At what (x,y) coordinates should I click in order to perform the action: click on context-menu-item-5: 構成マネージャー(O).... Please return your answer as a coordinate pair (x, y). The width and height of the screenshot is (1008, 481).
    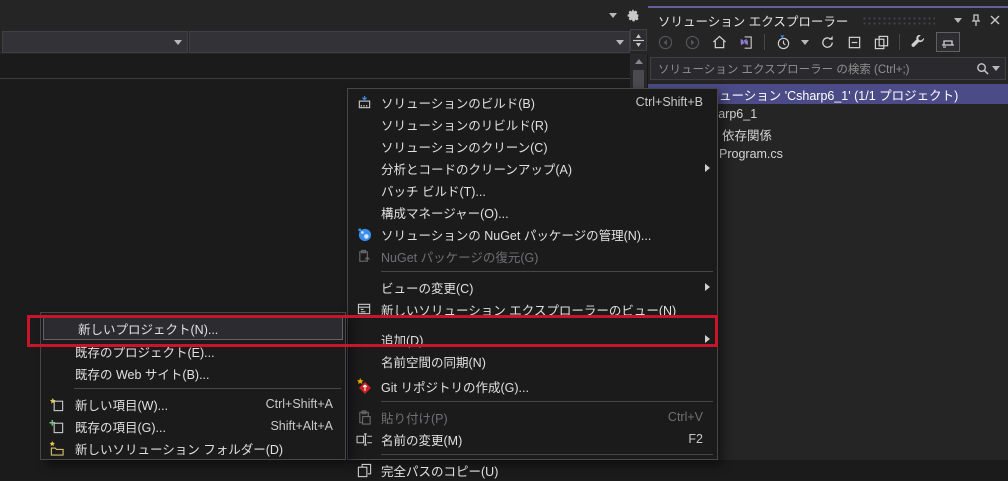
    Looking at the image, I should click on (532, 212).